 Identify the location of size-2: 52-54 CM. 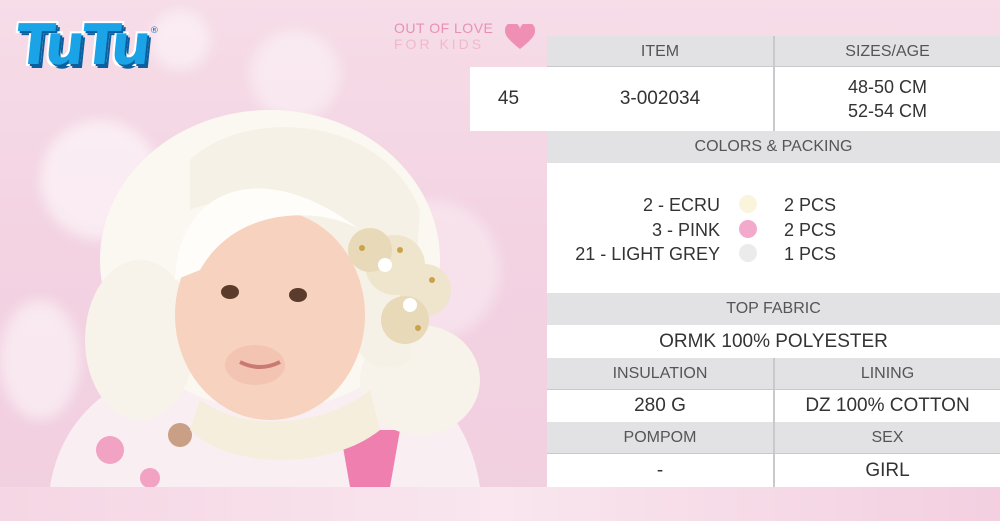
(887, 111).